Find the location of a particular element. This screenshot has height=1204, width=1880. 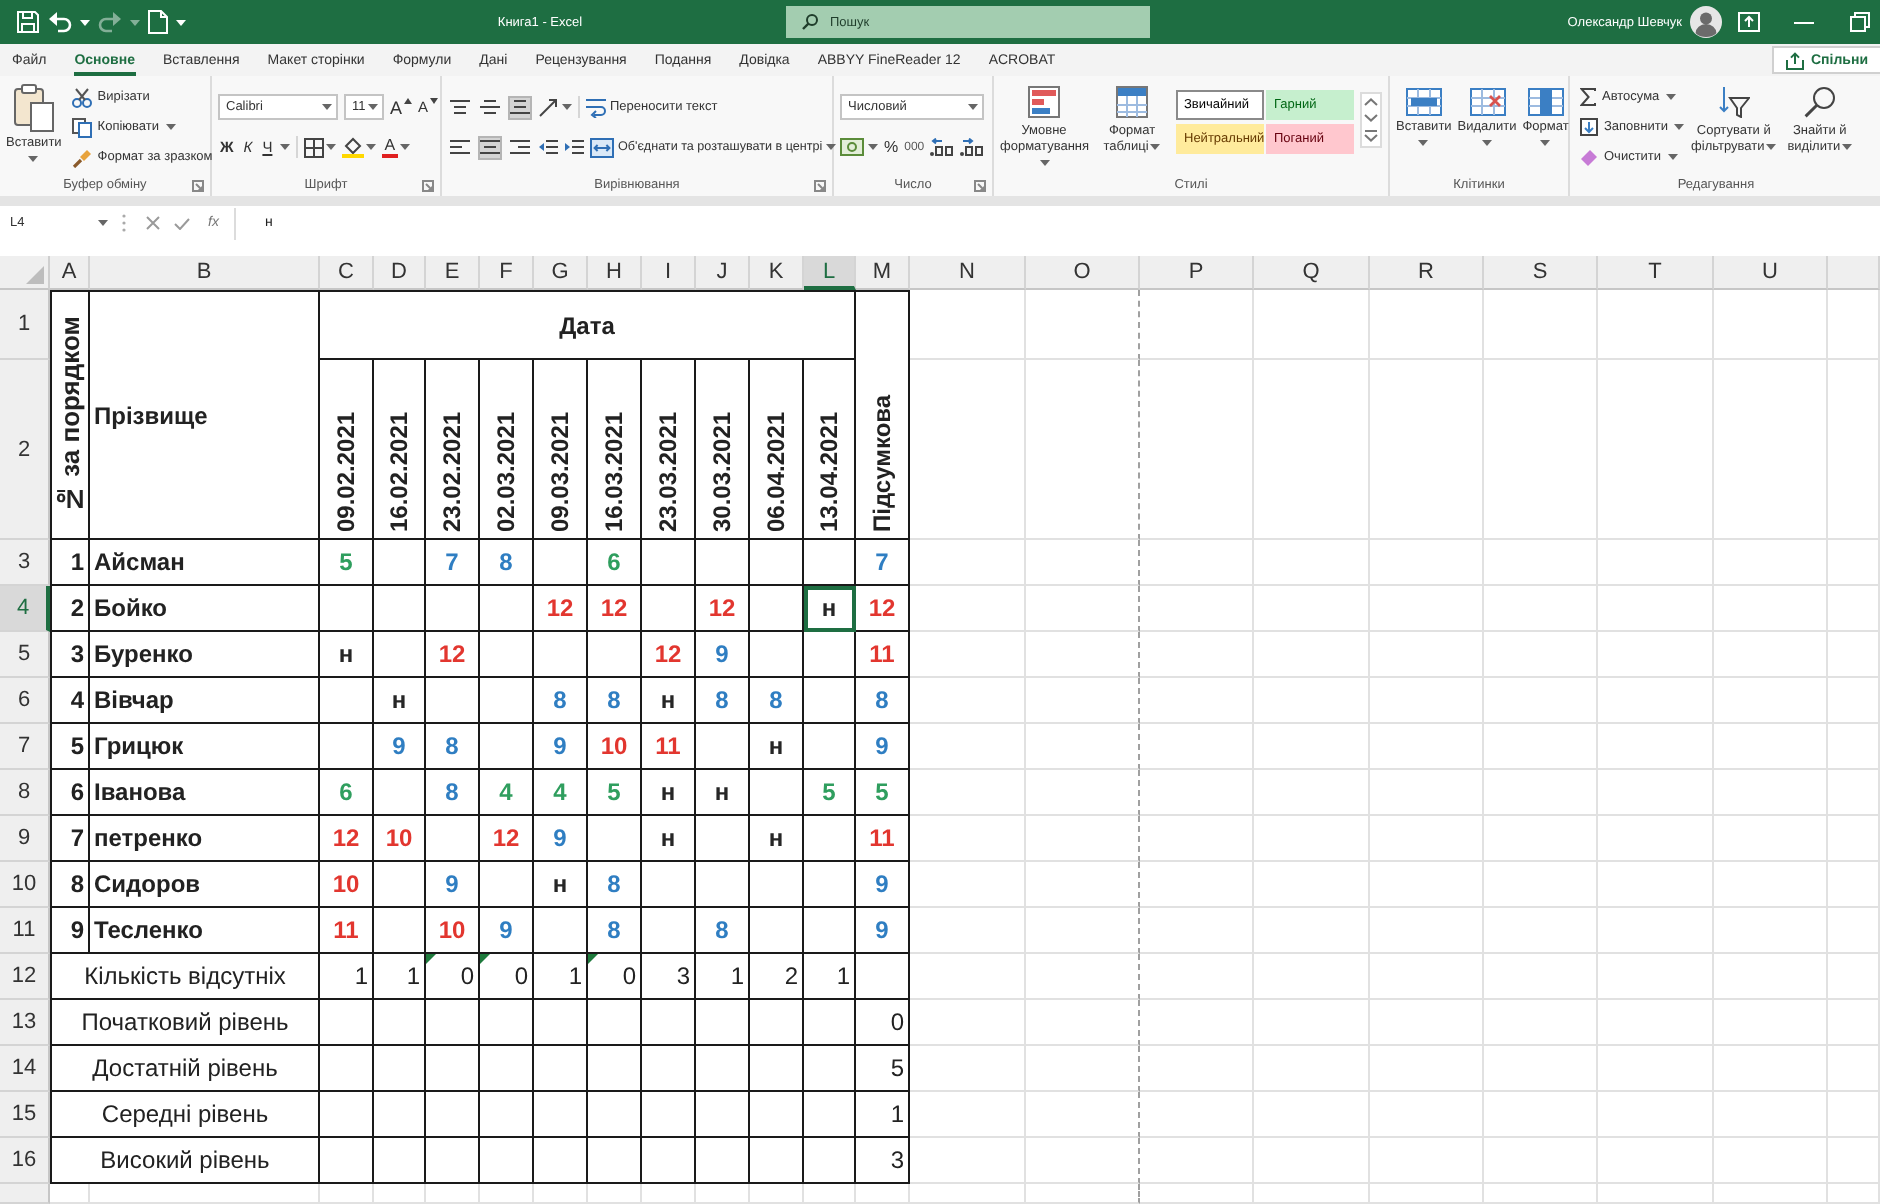

row-number-cell: 4 is located at coordinates (70, 701).